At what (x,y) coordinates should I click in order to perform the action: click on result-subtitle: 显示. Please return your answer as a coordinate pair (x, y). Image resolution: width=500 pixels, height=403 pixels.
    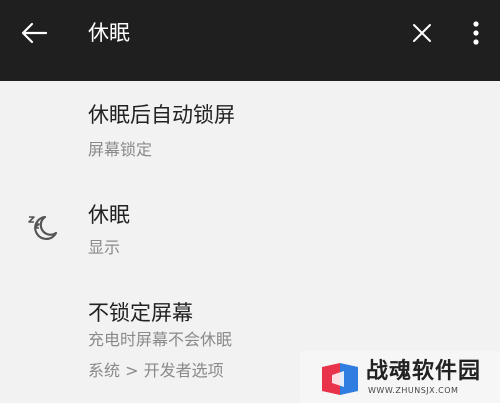
    Looking at the image, I should click on (104, 247).